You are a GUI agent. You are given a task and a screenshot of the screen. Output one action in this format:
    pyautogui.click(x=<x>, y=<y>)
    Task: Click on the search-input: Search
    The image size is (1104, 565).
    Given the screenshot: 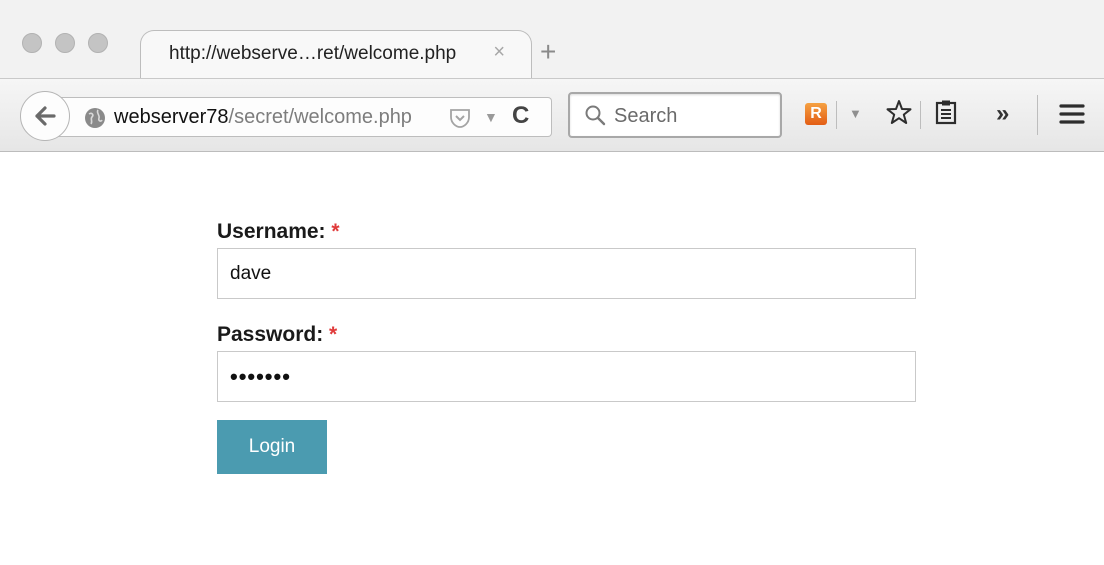 What is the action you would take?
    pyautogui.click(x=645, y=116)
    